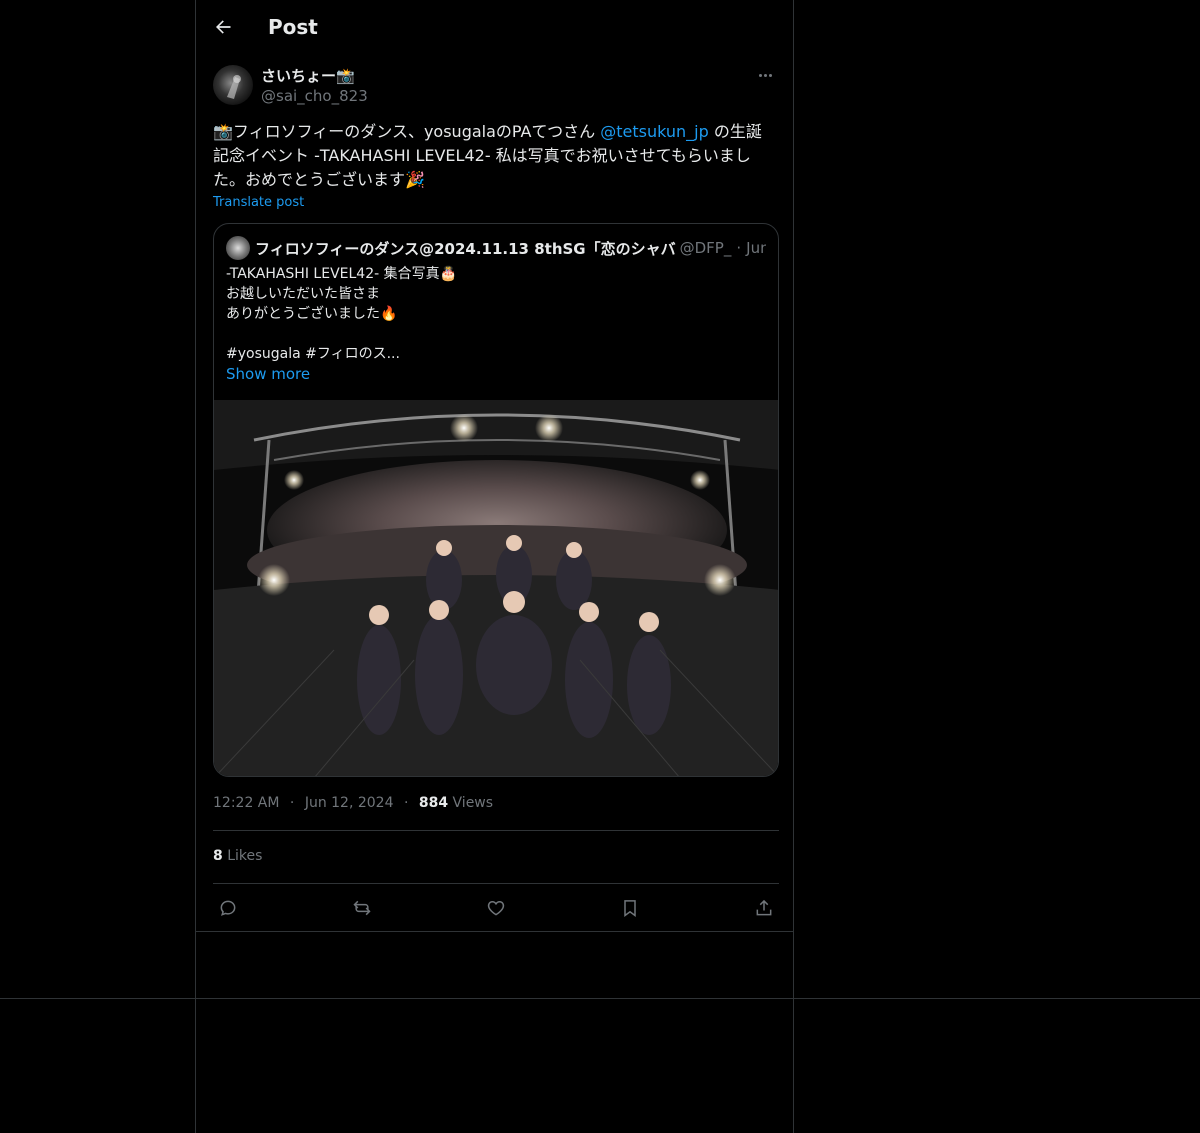 This screenshot has width=1200, height=1133. I want to click on avatar-image, so click(234, 87).